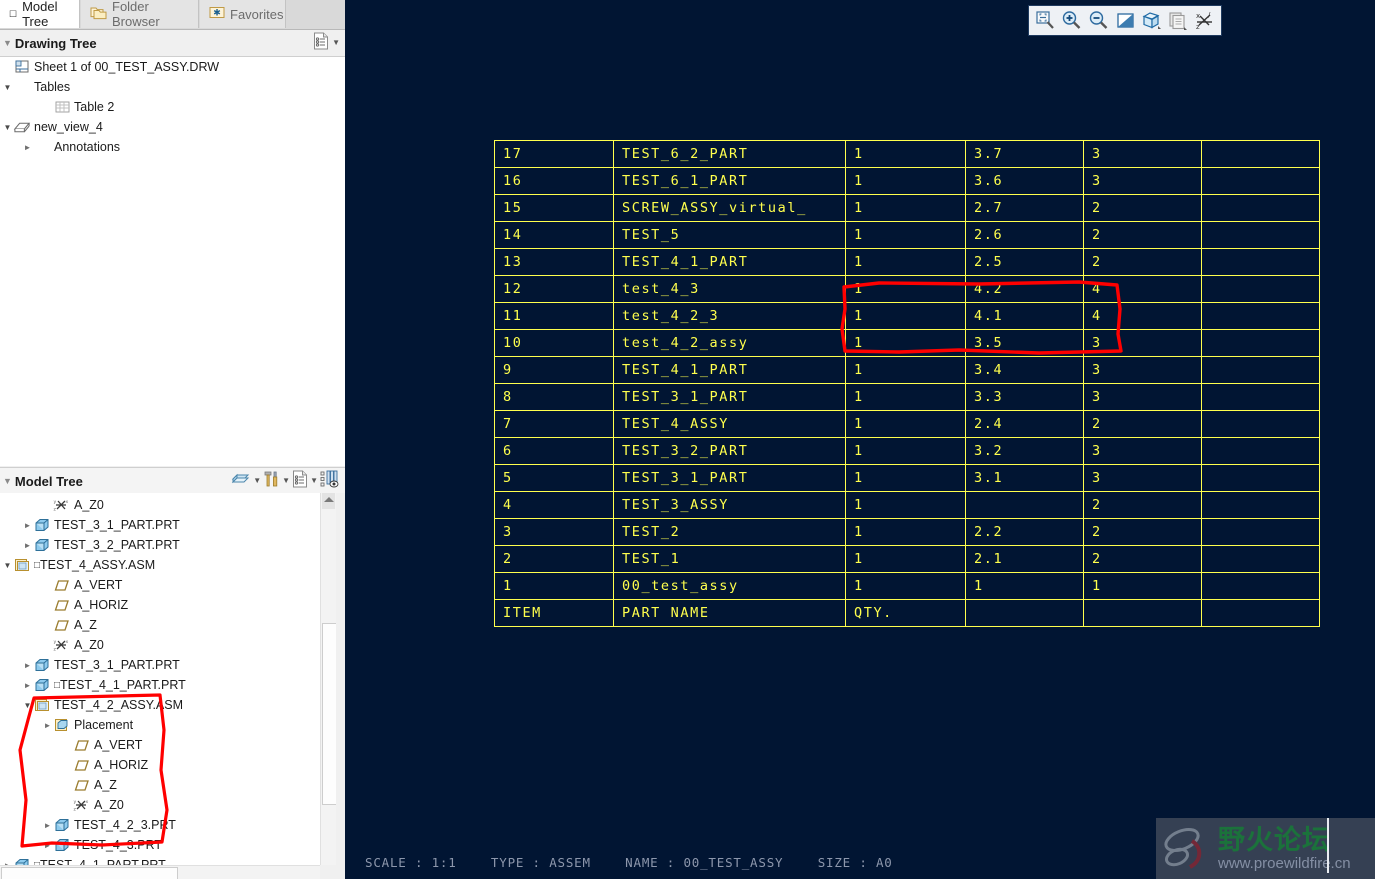  Describe the element at coordinates (729, 235) in the screenshot. I see `bom-cell-part-name: TEST_5` at that location.